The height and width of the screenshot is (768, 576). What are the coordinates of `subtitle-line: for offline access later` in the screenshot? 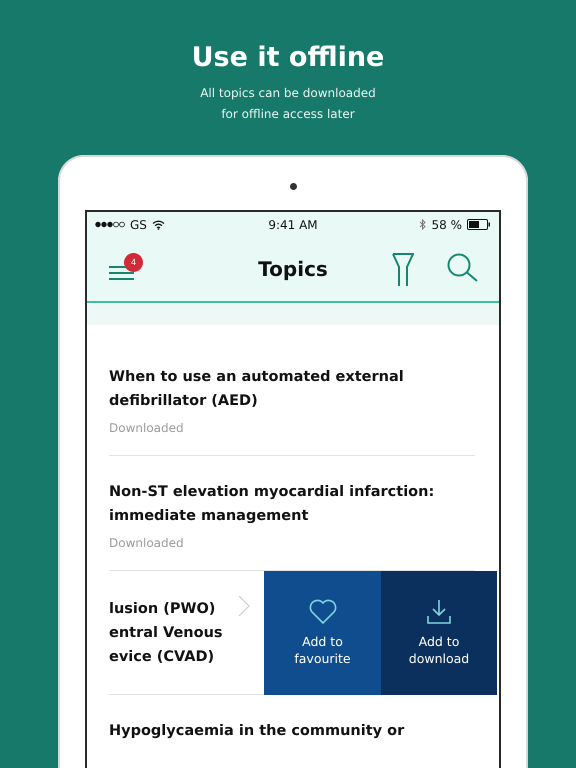 It's located at (288, 114).